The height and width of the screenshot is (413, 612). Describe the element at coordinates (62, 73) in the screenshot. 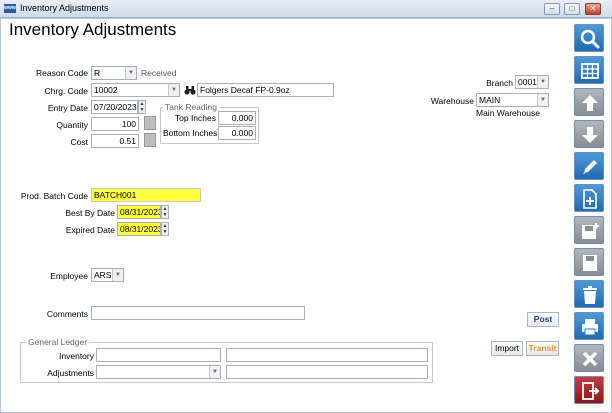

I see `reason-code-label: Reason Code` at that location.